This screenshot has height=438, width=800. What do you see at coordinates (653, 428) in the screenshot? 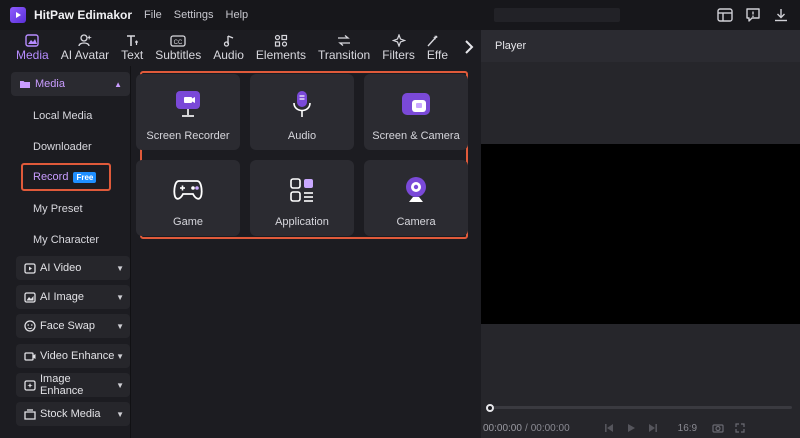
I see `next-frame-icon` at bounding box center [653, 428].